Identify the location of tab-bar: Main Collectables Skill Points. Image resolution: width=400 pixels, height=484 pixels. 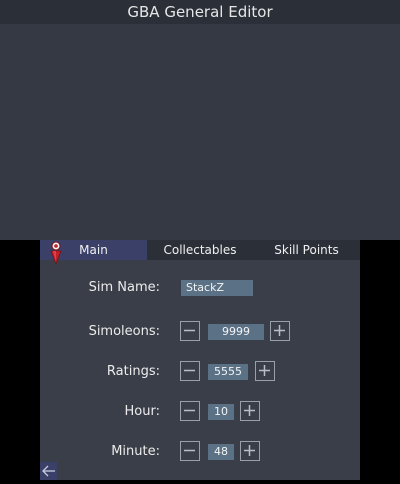
(200, 250).